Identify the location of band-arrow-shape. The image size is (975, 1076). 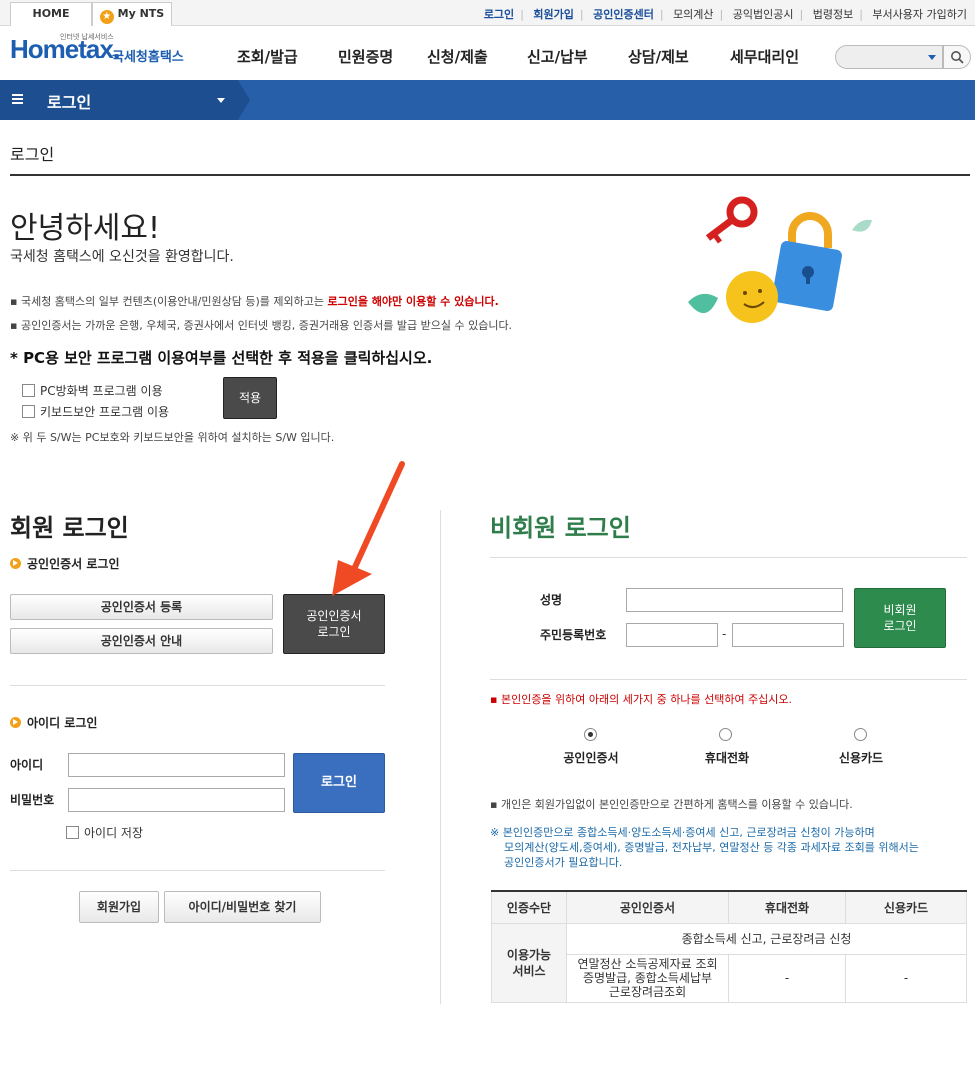
(244, 100).